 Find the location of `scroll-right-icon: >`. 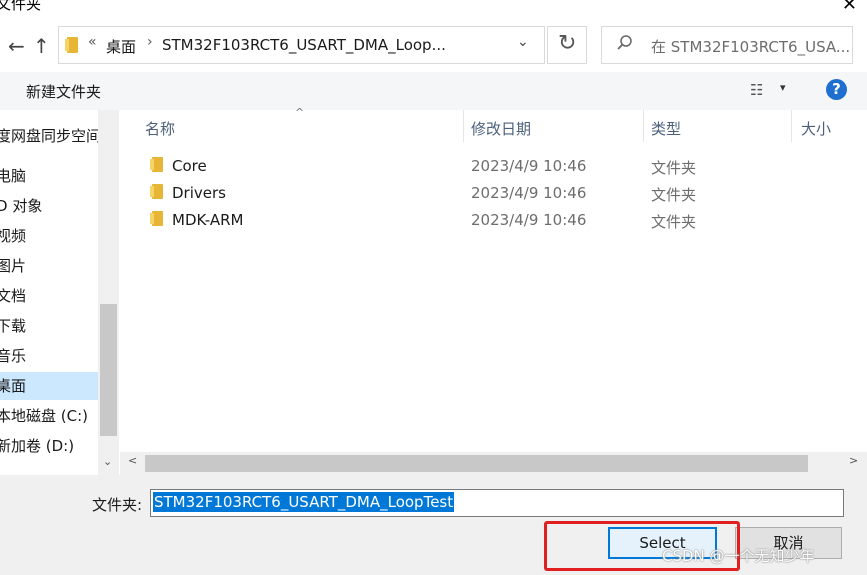

scroll-right-icon: > is located at coordinates (853, 460).